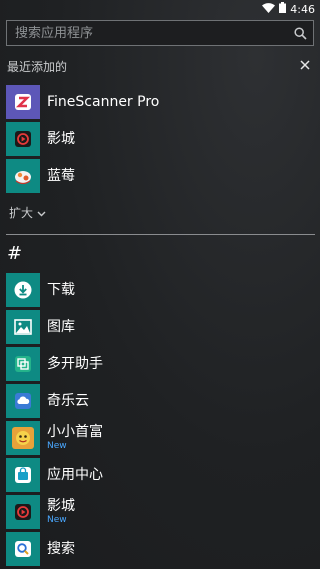  What do you see at coordinates (156, 475) in the screenshot?
I see `app-app-center: 应用中心` at bounding box center [156, 475].